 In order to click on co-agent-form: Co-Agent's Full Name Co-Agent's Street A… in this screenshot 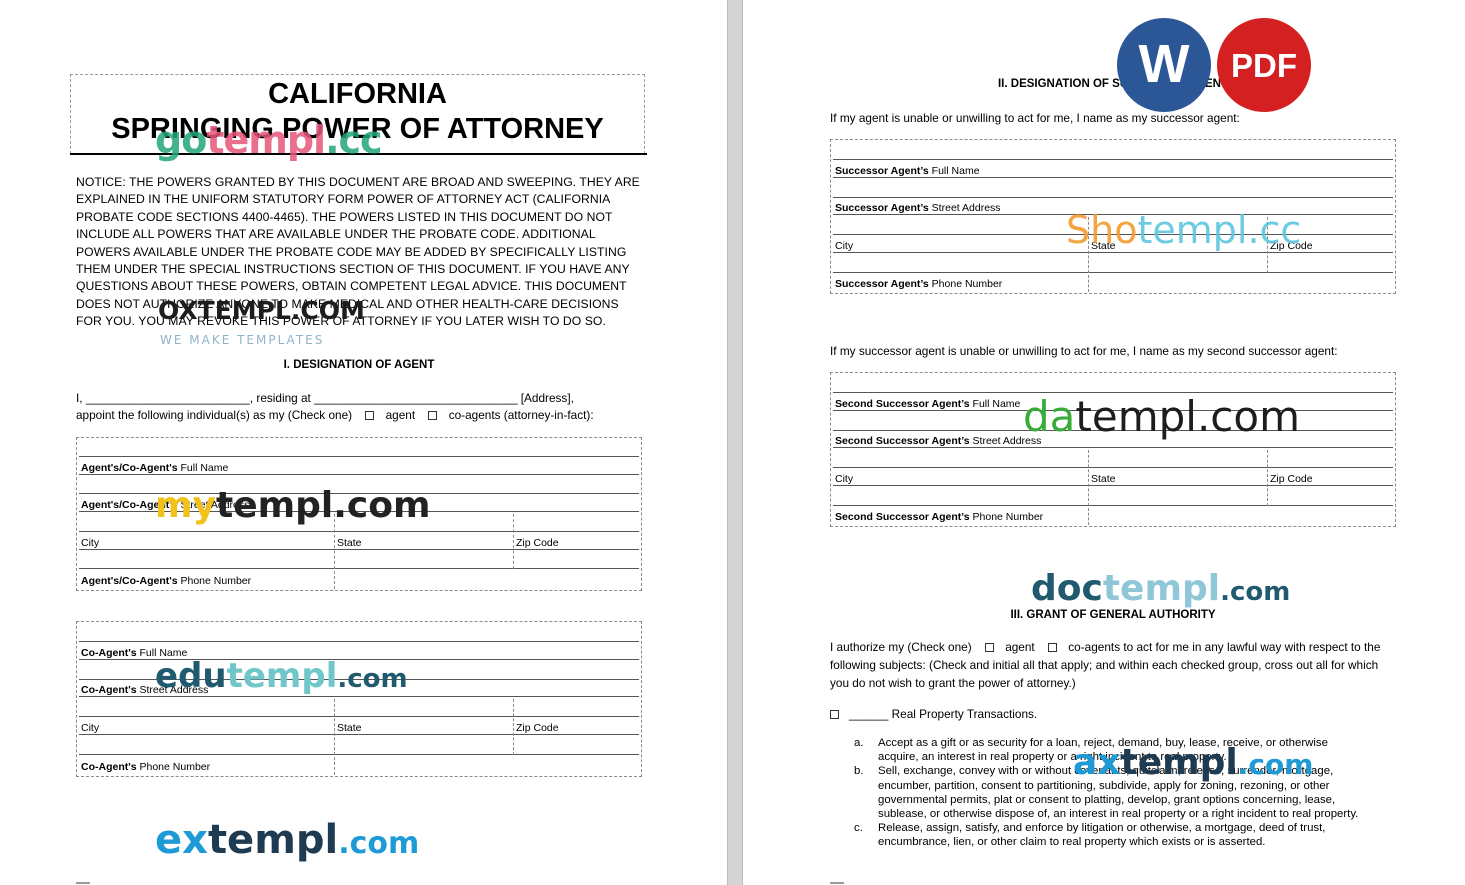, I will do `click(359, 699)`.